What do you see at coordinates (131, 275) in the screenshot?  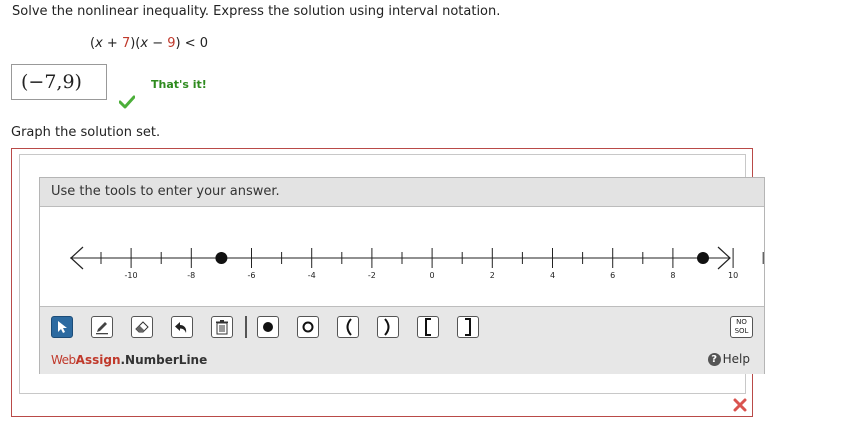 I see `tick-label: -10` at bounding box center [131, 275].